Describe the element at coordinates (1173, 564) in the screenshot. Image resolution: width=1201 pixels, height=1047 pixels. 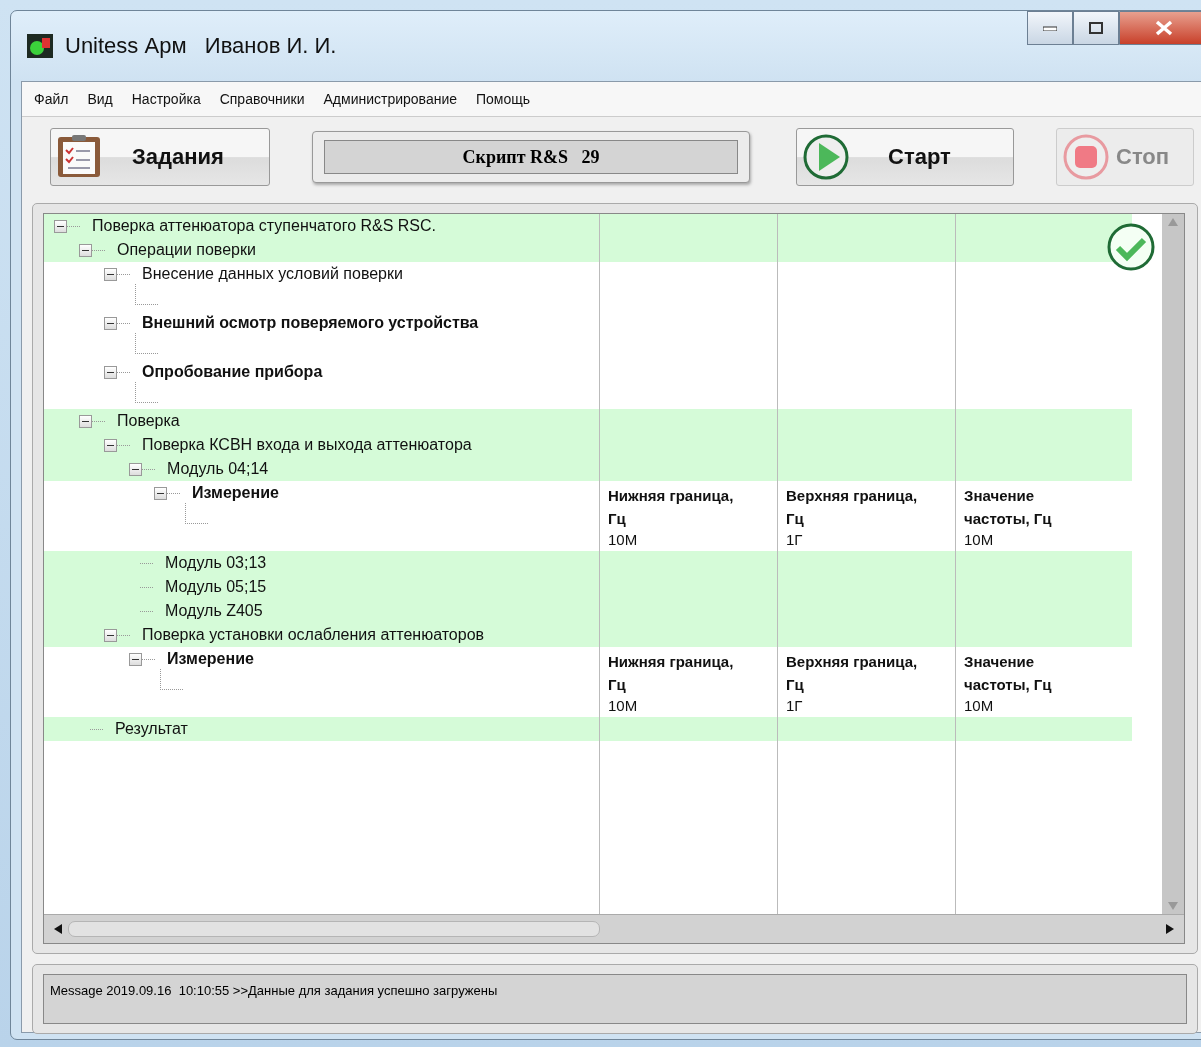
I see `vertical-scrollbar` at that location.